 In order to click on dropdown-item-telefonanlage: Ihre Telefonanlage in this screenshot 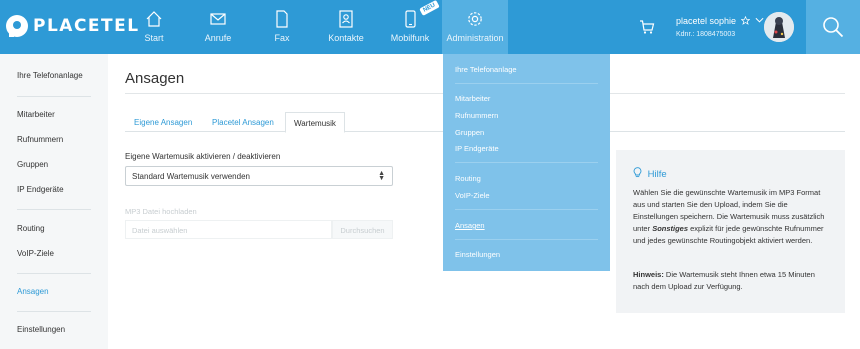, I will do `click(486, 69)`.